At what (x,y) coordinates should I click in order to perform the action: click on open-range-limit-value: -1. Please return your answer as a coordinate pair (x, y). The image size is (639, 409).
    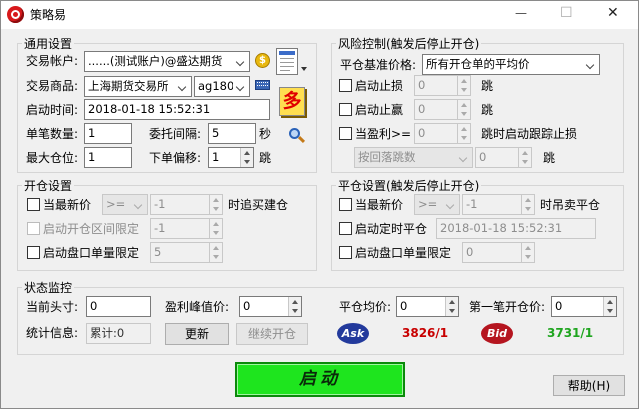
    Looking at the image, I should click on (160, 228).